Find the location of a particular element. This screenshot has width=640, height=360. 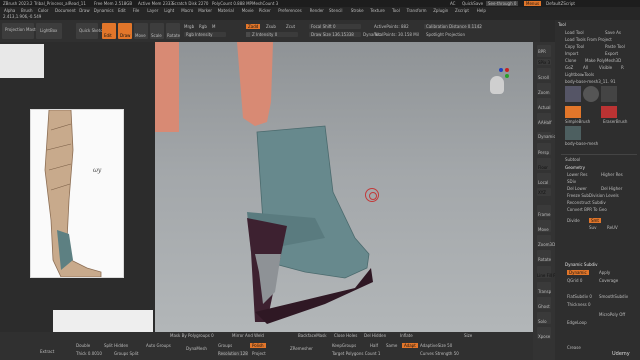

projection-master-button: Projection Master is located at coordinates (21, 31).